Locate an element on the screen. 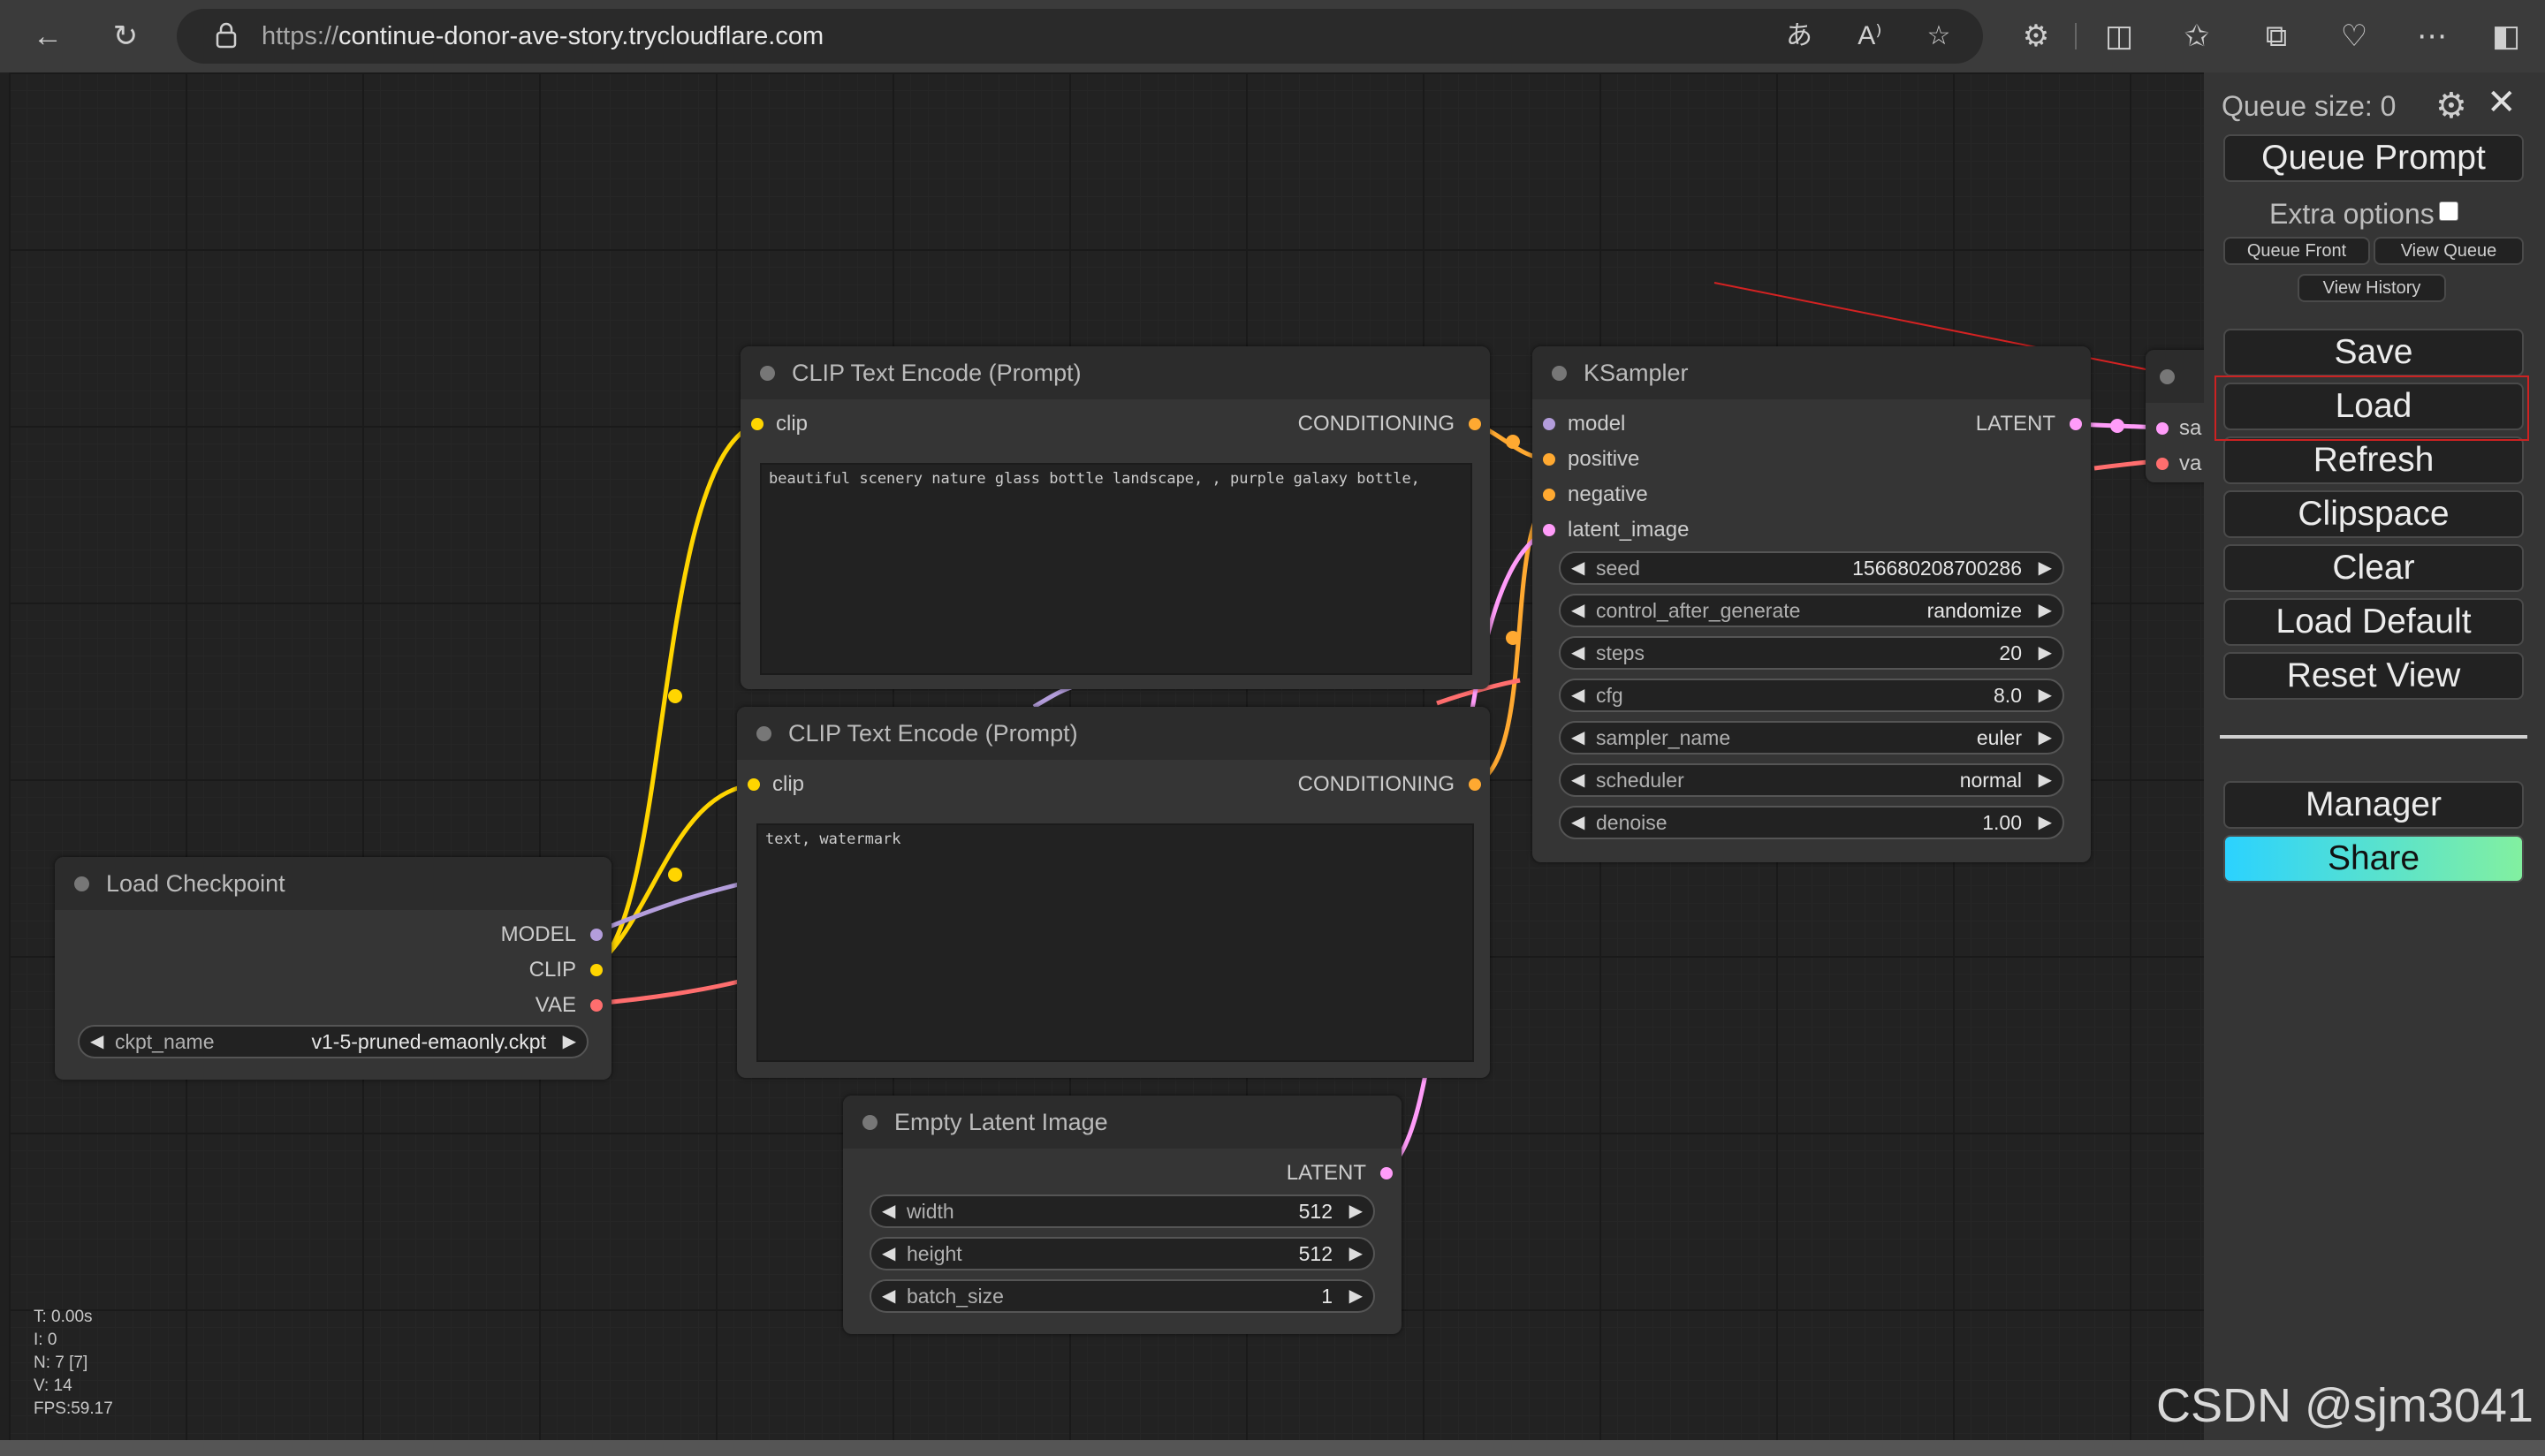  batch-size-widget: ◀ batch_size 1 ▶ is located at coordinates (1122, 1296).